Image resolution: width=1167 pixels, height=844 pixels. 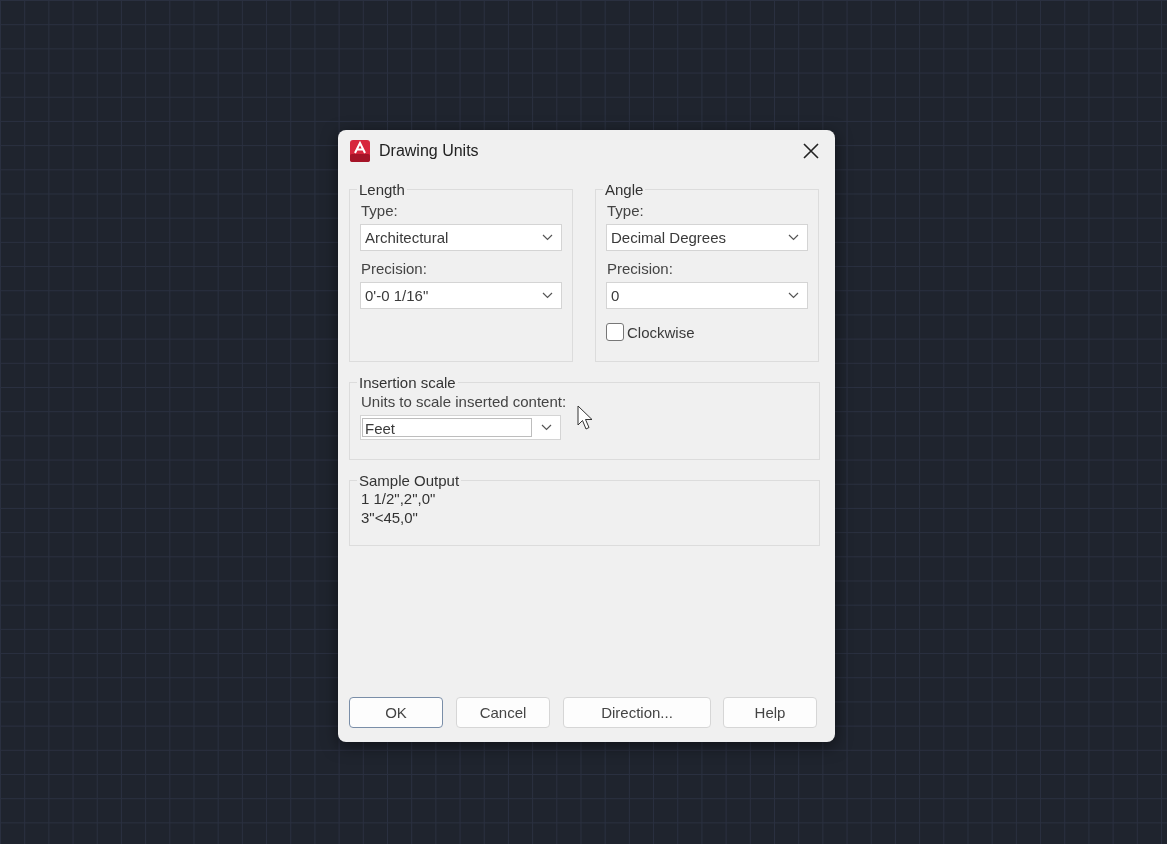 I want to click on dropdown: Decimal Degrees, so click(x=707, y=237).